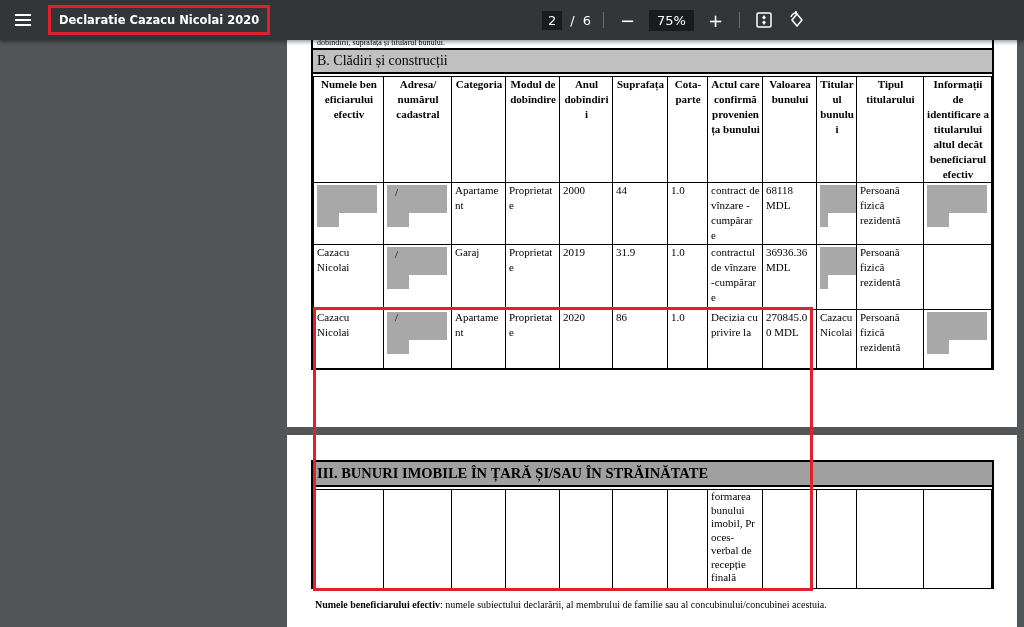  Describe the element at coordinates (574, 317) in the screenshot. I see `table-cell: 2020` at that location.